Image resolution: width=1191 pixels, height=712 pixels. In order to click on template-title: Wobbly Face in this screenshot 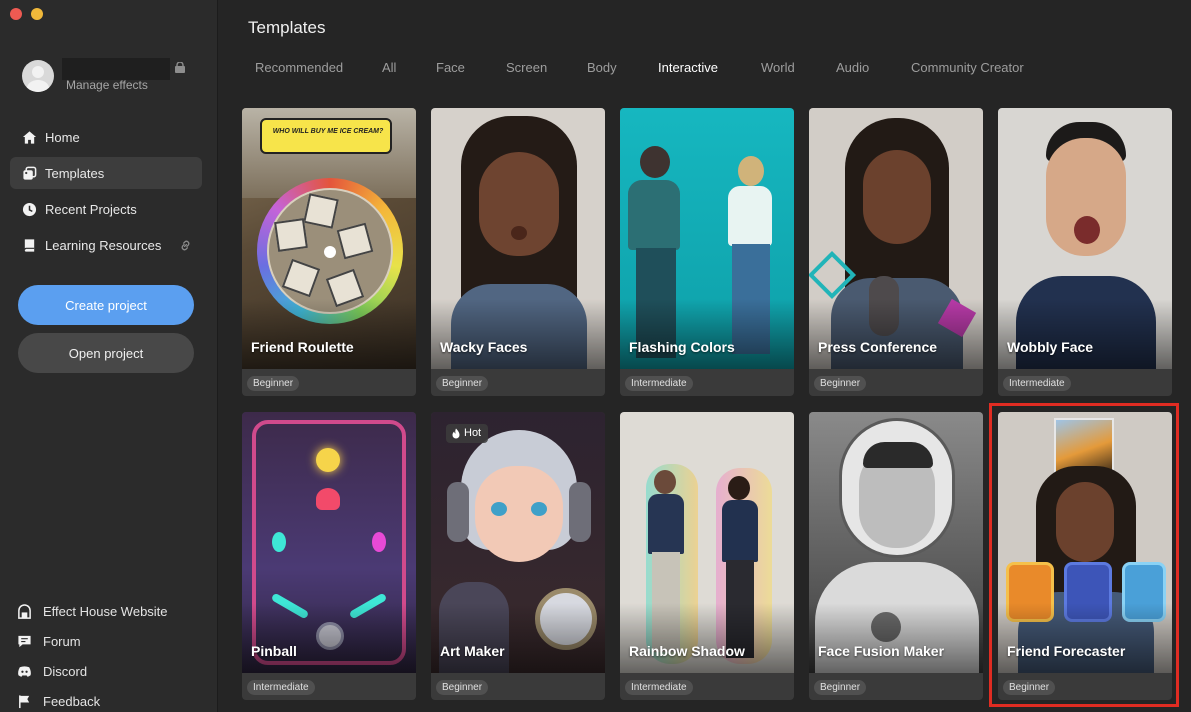, I will do `click(1050, 347)`.